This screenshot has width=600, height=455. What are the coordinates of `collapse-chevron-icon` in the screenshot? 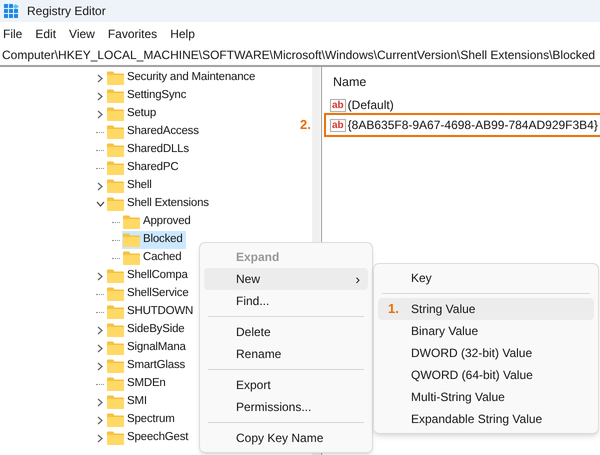 It's located at (100, 204).